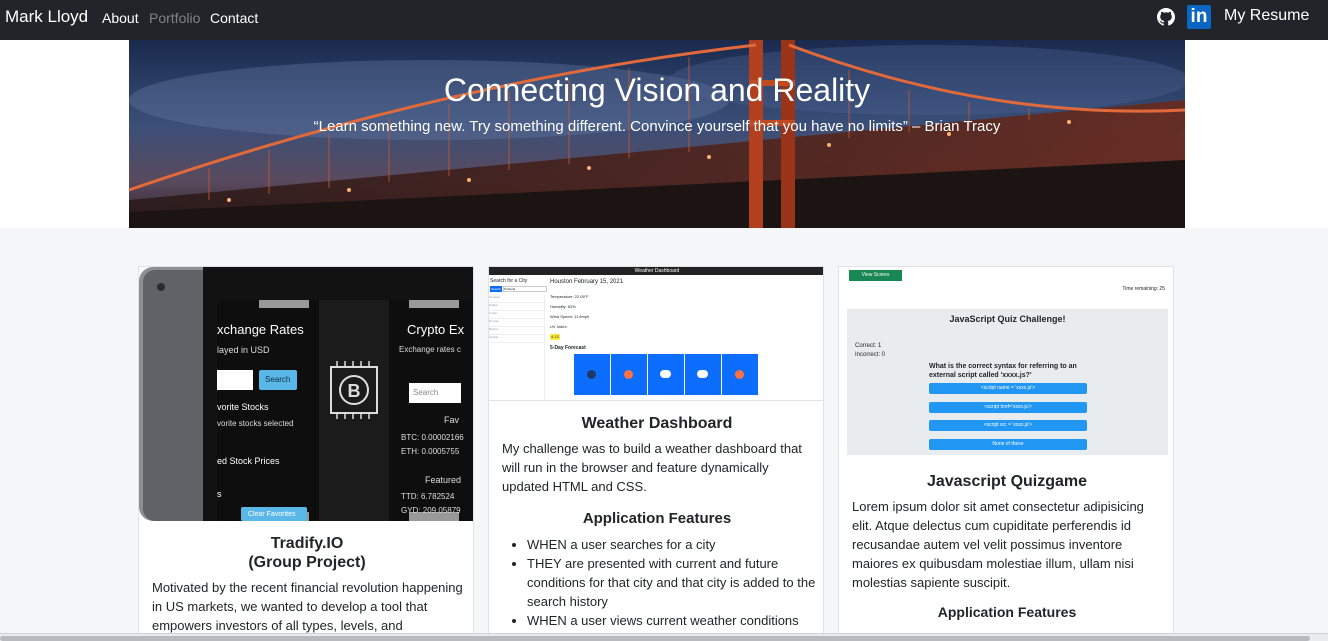  What do you see at coordinates (1007, 481) in the screenshot?
I see `card-title: Javascript Quizgame` at bounding box center [1007, 481].